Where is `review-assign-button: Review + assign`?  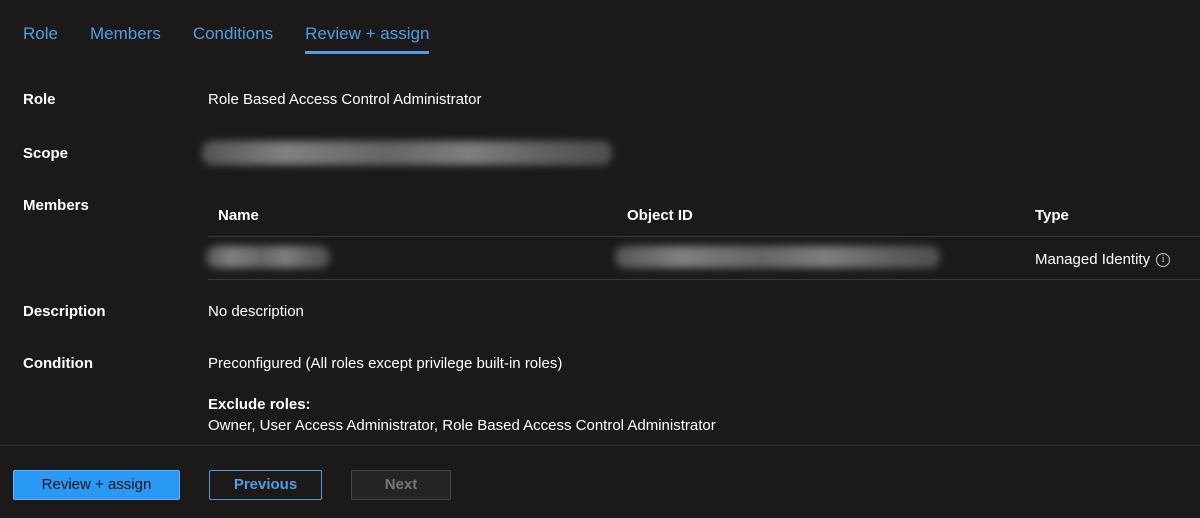
review-assign-button: Review + assign is located at coordinates (96, 485).